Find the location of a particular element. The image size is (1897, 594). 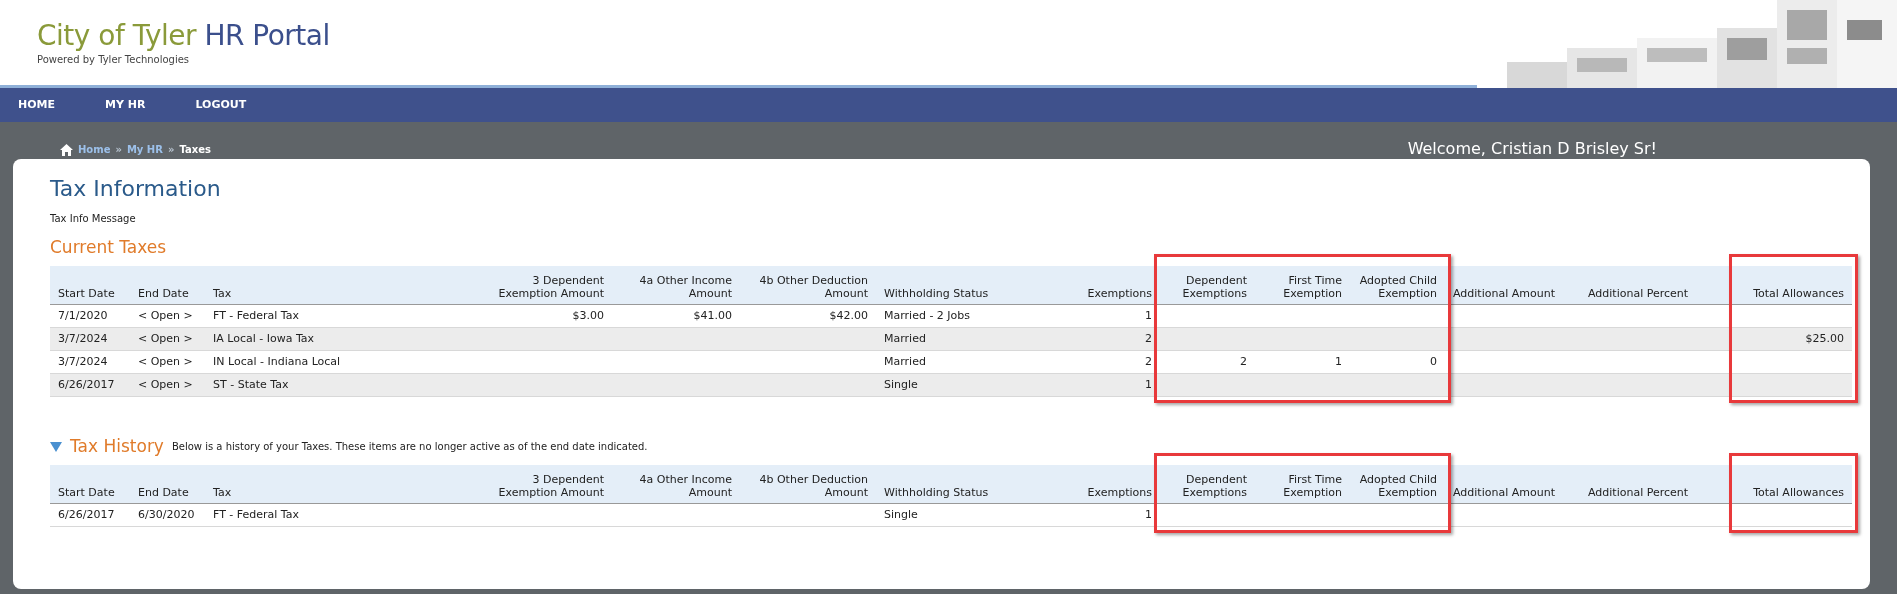

table-cell: 0 is located at coordinates (1433, 361).